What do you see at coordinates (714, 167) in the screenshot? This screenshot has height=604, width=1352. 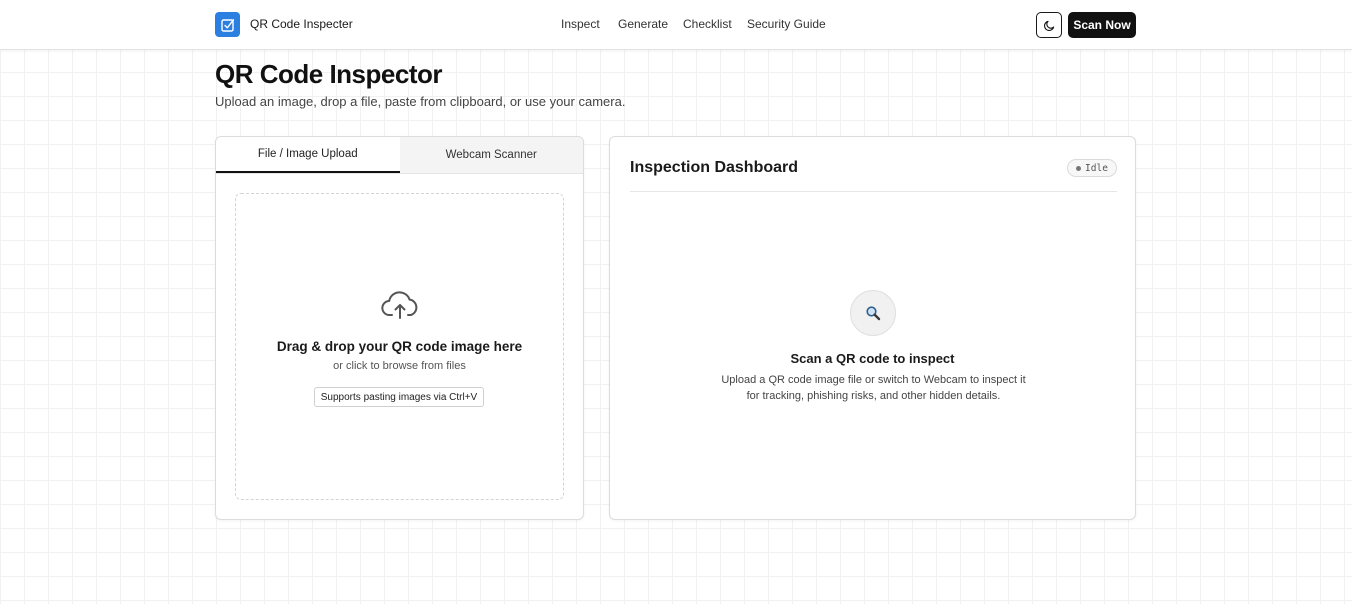 I see `dashboard-title: Inspection Dashboard` at bounding box center [714, 167].